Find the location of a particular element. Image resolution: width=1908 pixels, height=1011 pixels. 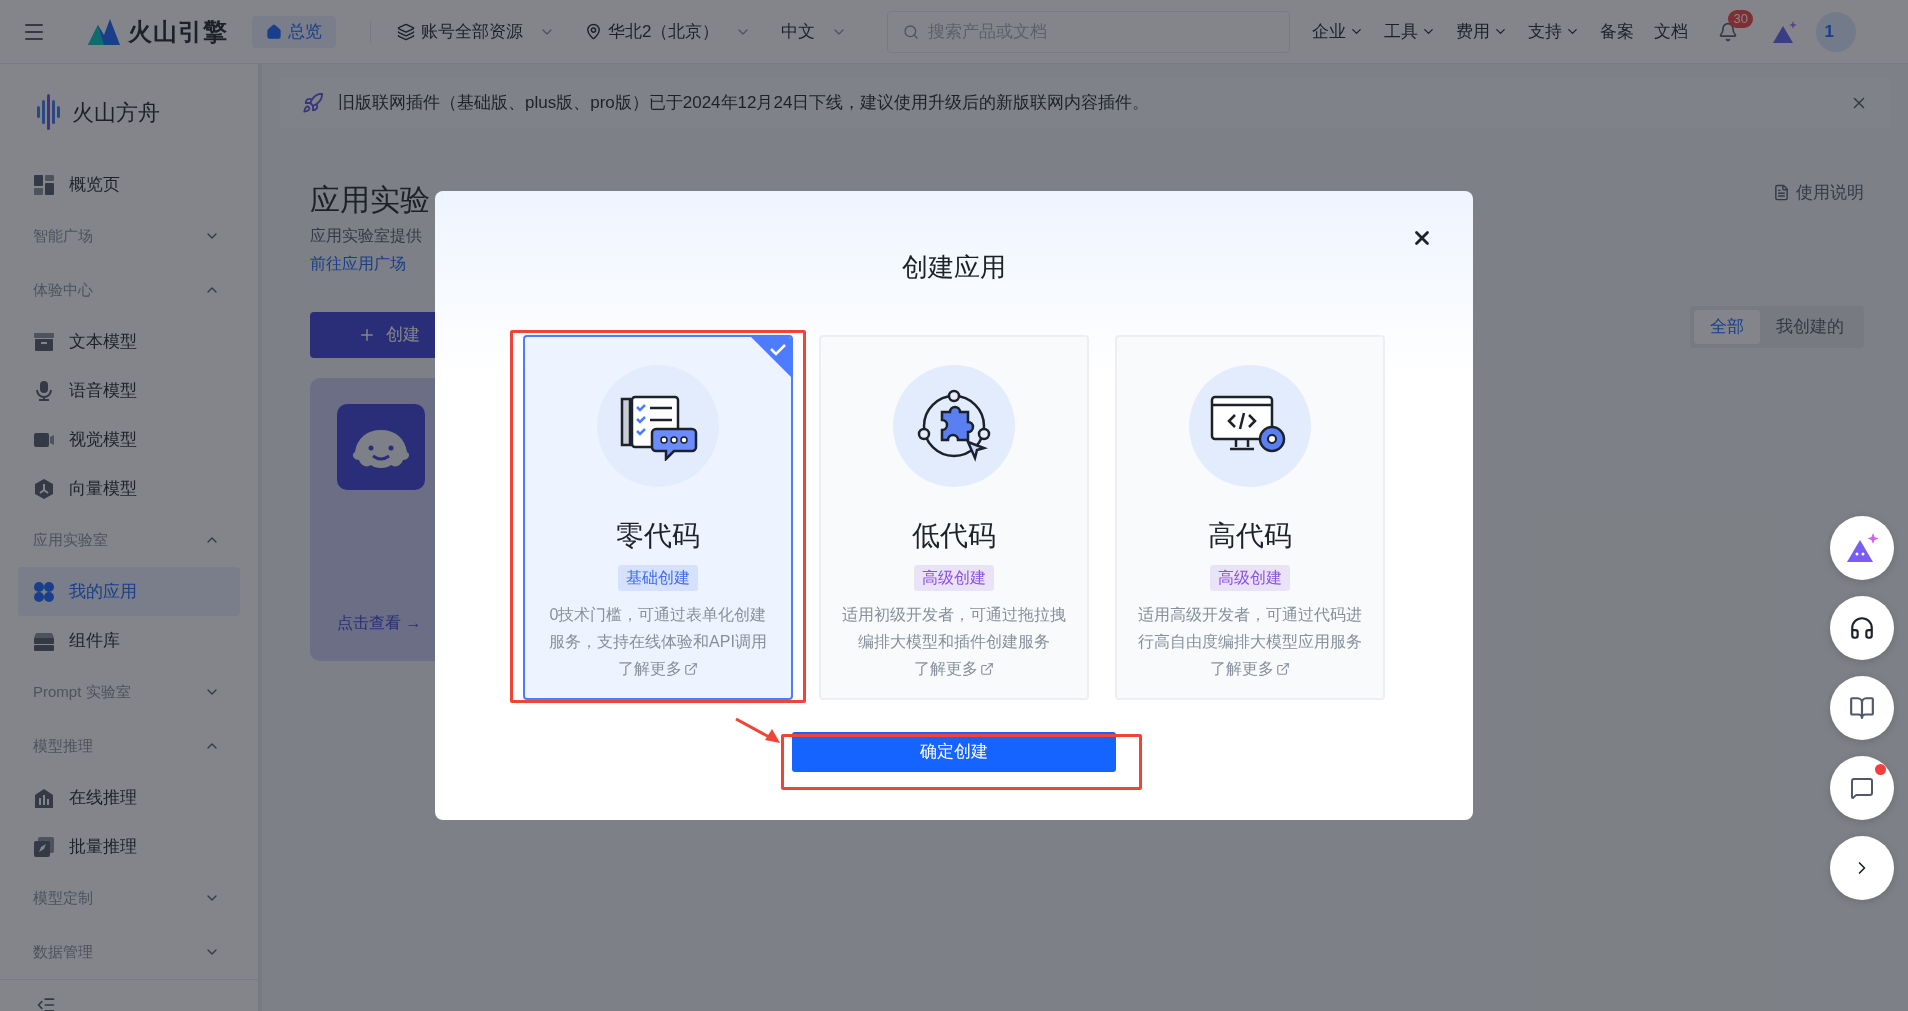

layers-icon is located at coordinates (406, 31).